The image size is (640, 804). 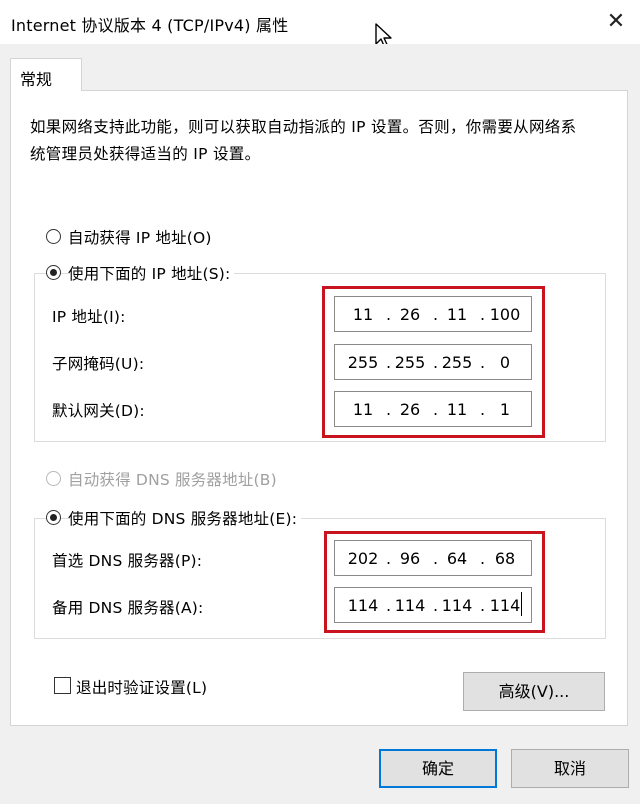 What do you see at coordinates (433, 314) in the screenshot?
I see `ip-address-field: 11 . 26 . 11 . 100` at bounding box center [433, 314].